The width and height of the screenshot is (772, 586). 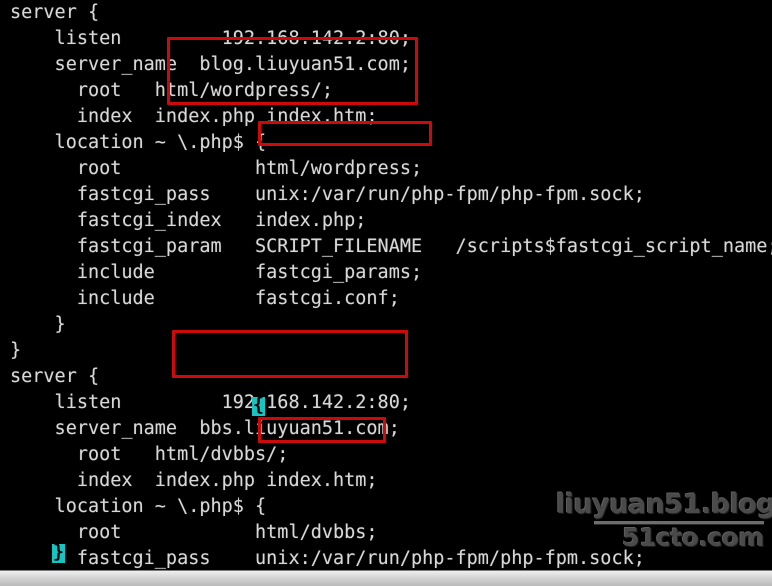 I want to click on open-brace-cursor: {, so click(x=258, y=405).